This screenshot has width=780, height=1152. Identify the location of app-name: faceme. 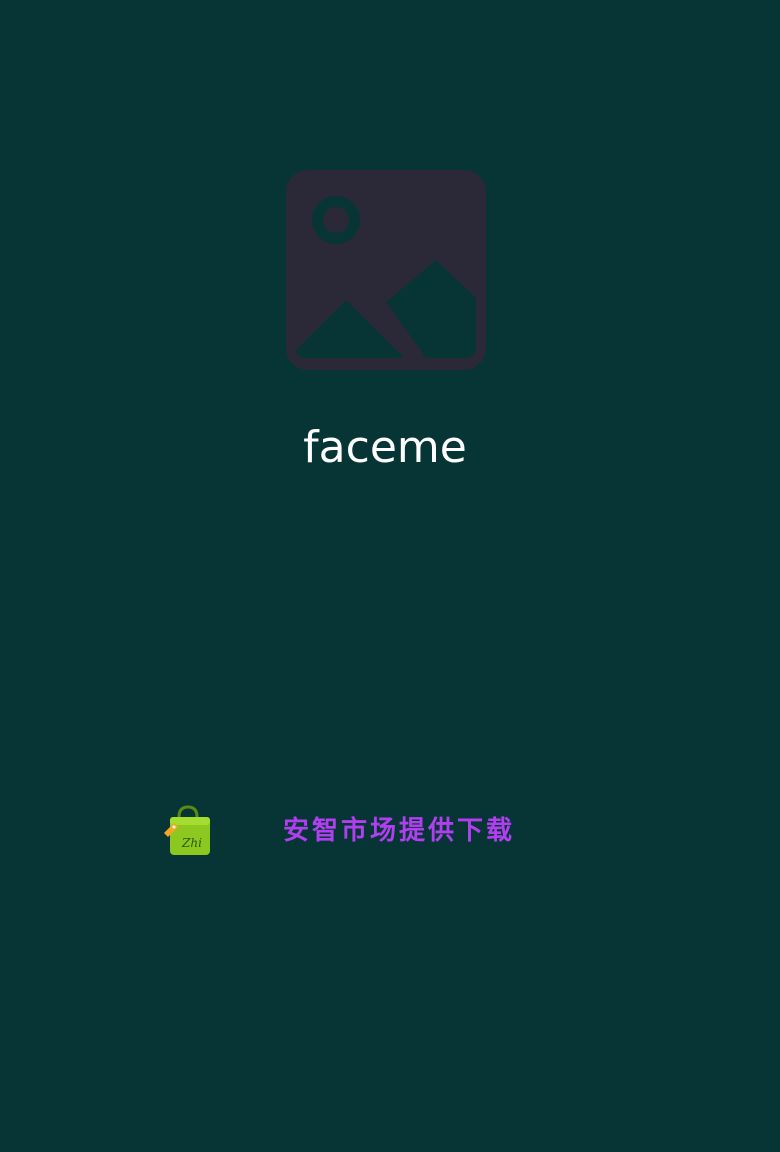
(385, 447).